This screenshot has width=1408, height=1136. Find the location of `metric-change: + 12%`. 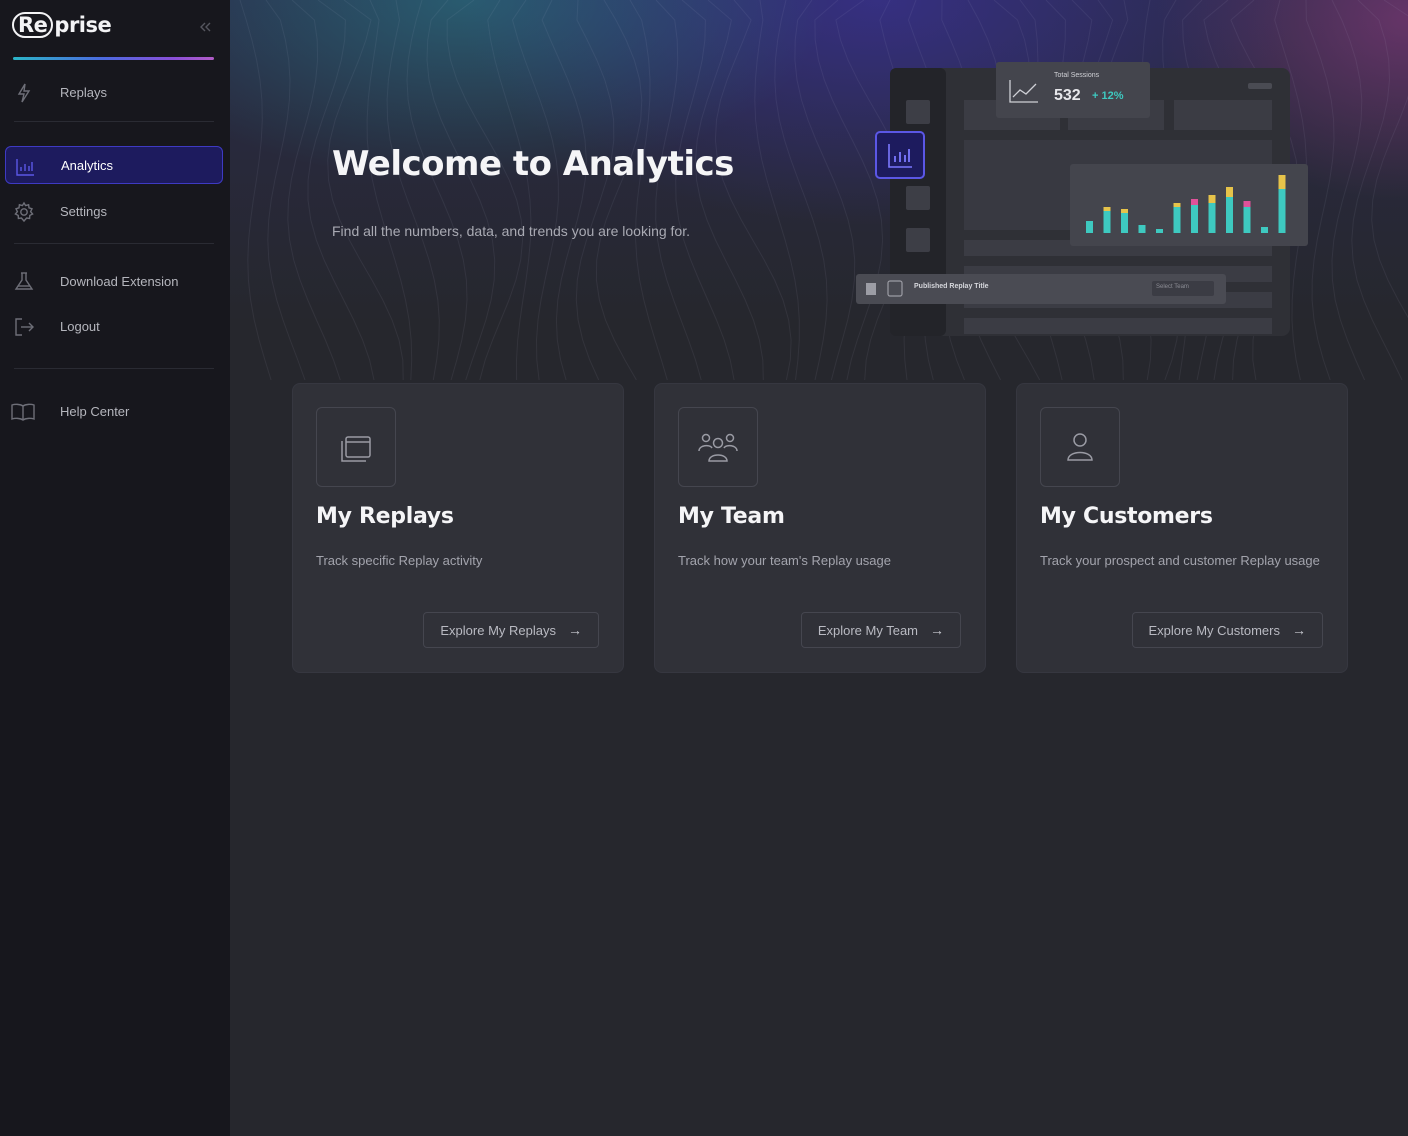

metric-change: + 12% is located at coordinates (1108, 96).